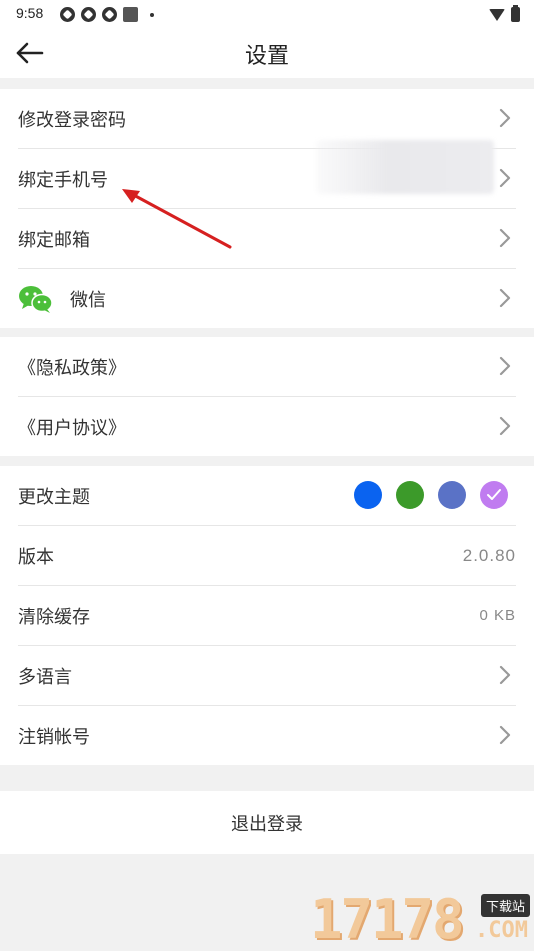  I want to click on privacy-policy-label: 《隐私政策》, so click(72, 368).